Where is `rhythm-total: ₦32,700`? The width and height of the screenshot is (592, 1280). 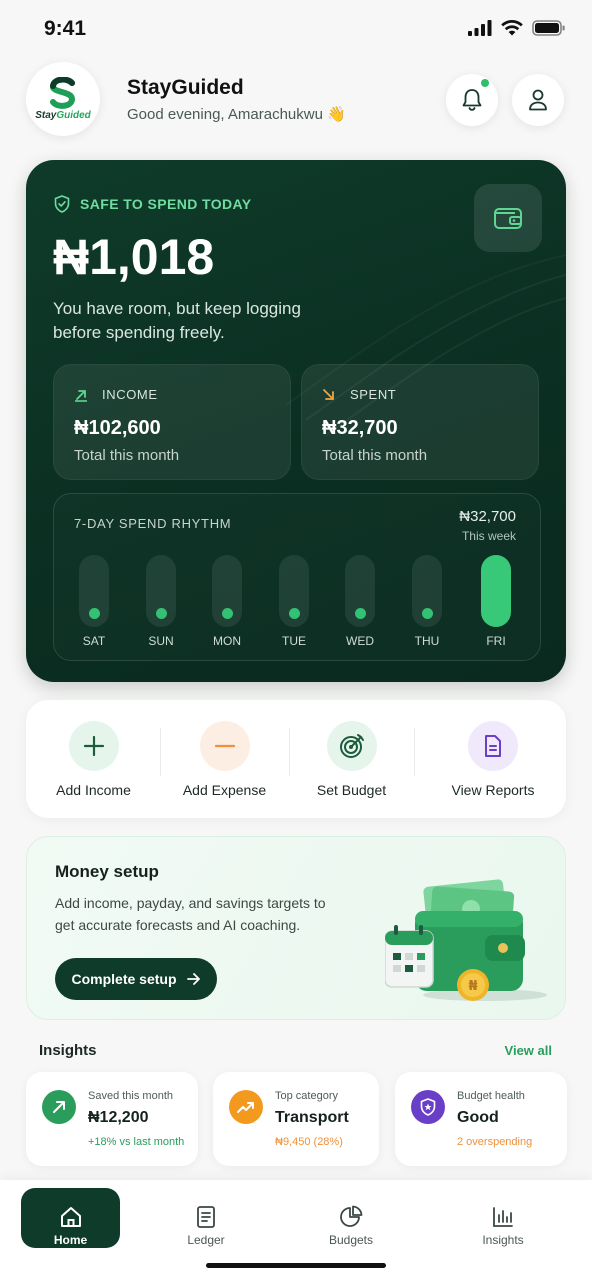
rhythm-total: ₦32,700 is located at coordinates (487, 516).